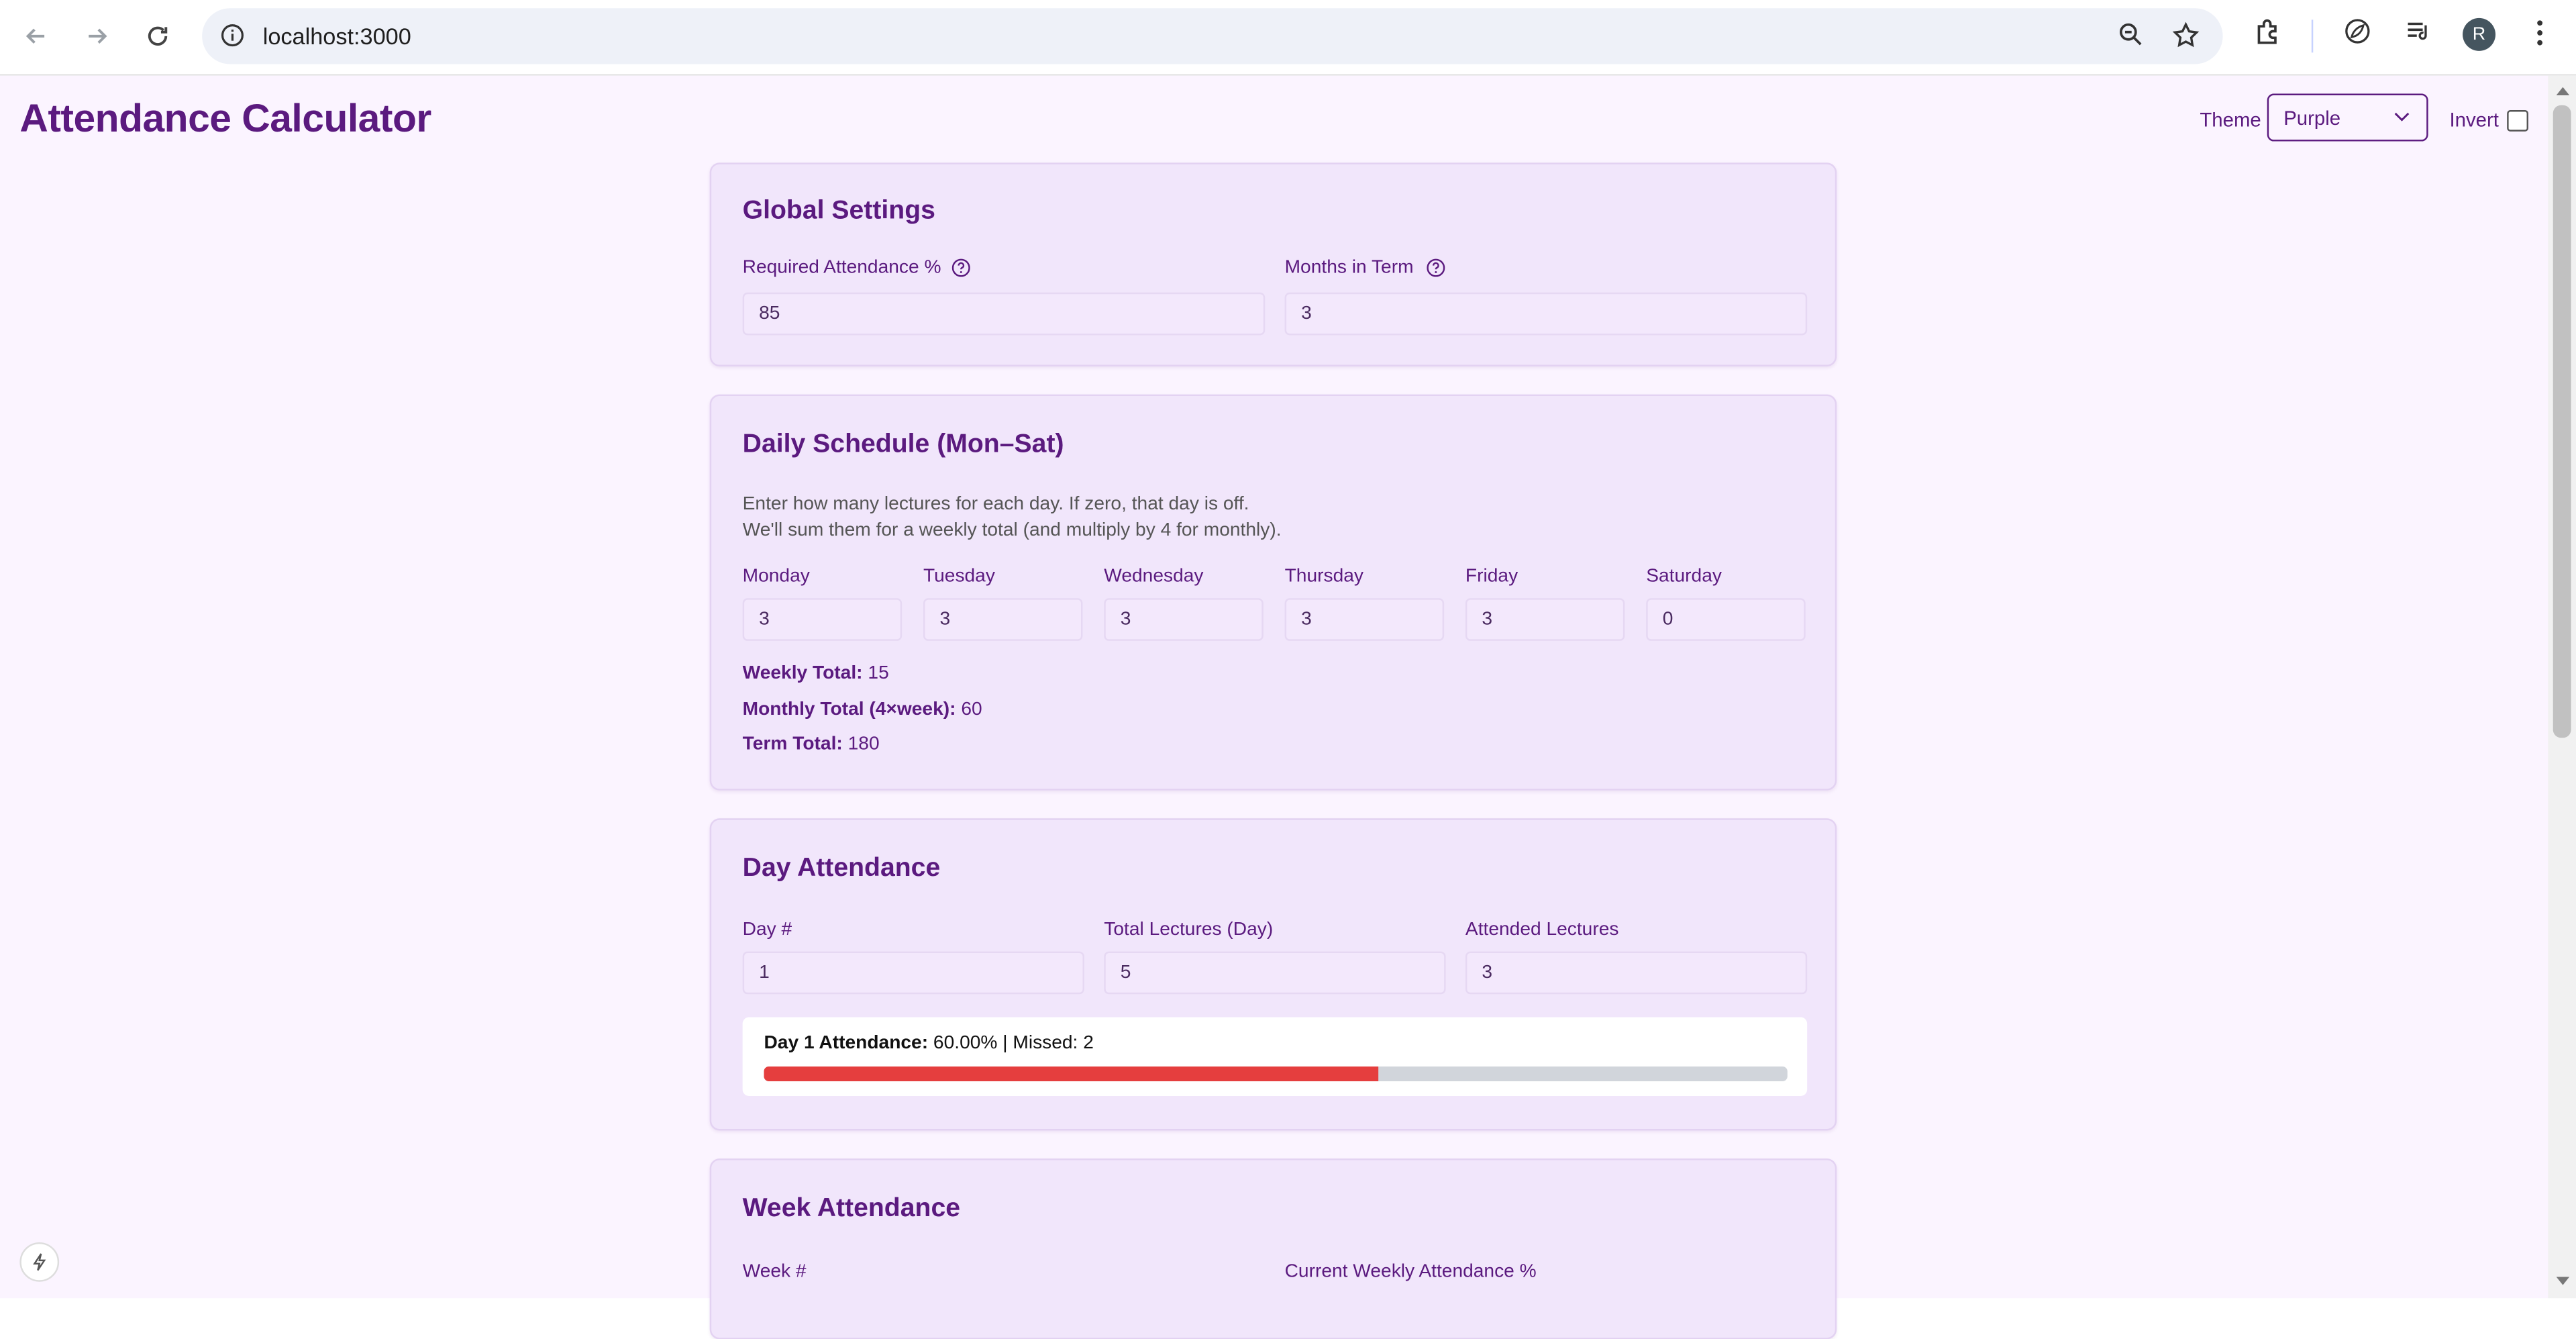  Describe the element at coordinates (1636, 973) in the screenshot. I see `attended-lectures-input: 3` at that location.